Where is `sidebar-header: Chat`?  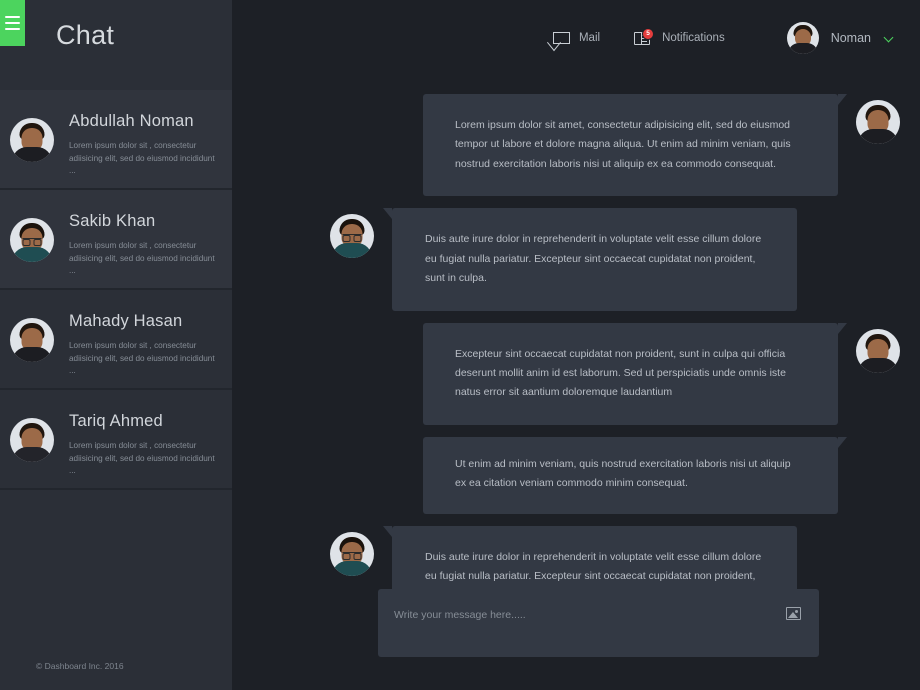
sidebar-header: Chat is located at coordinates (116, 45).